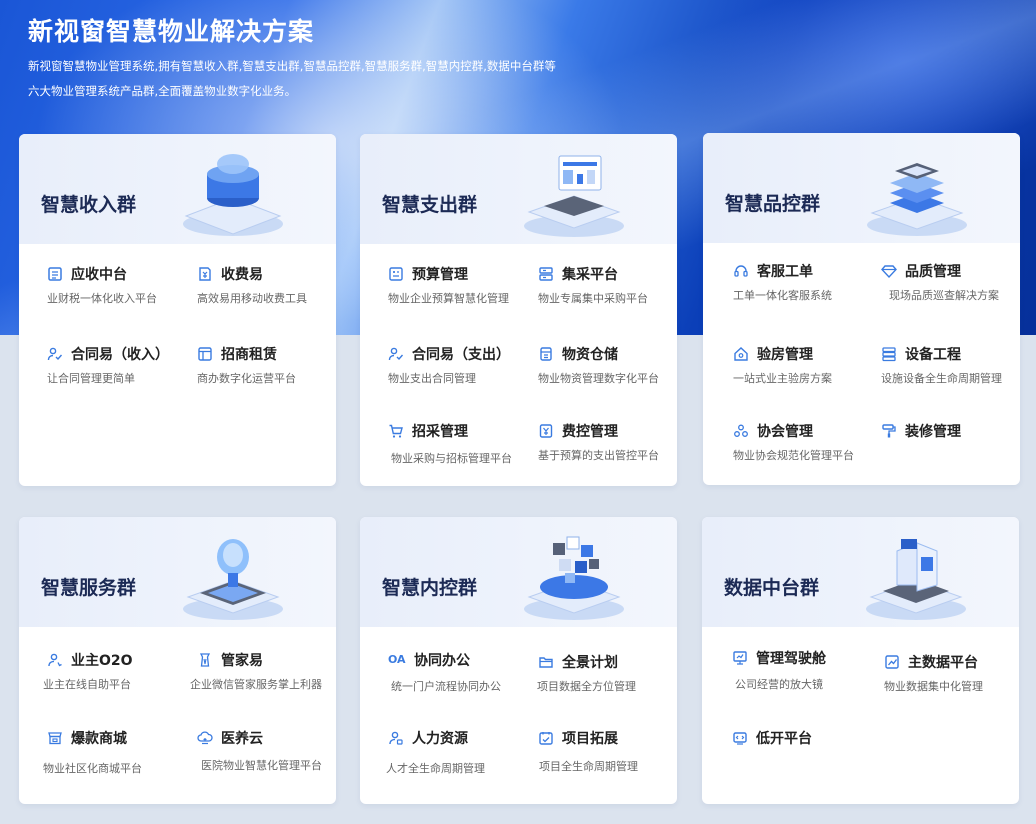 The image size is (1036, 824). I want to click on product-item: 医养云 医院物业智慧化管理平台, so click(266, 750).